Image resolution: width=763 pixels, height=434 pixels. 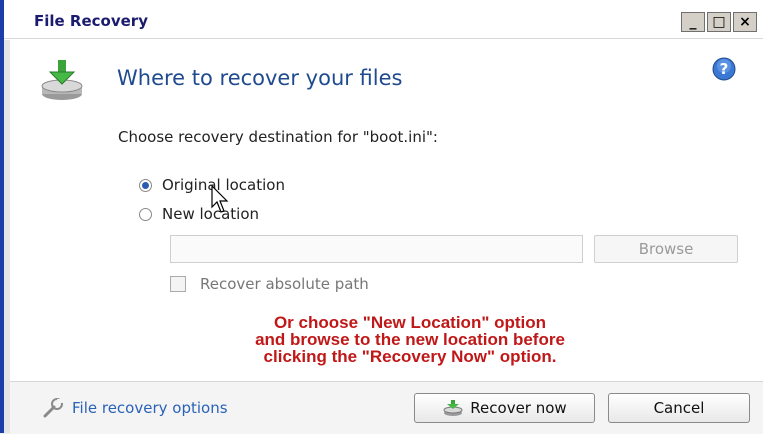 What do you see at coordinates (693, 22) in the screenshot?
I see `minimize-button: _` at bounding box center [693, 22].